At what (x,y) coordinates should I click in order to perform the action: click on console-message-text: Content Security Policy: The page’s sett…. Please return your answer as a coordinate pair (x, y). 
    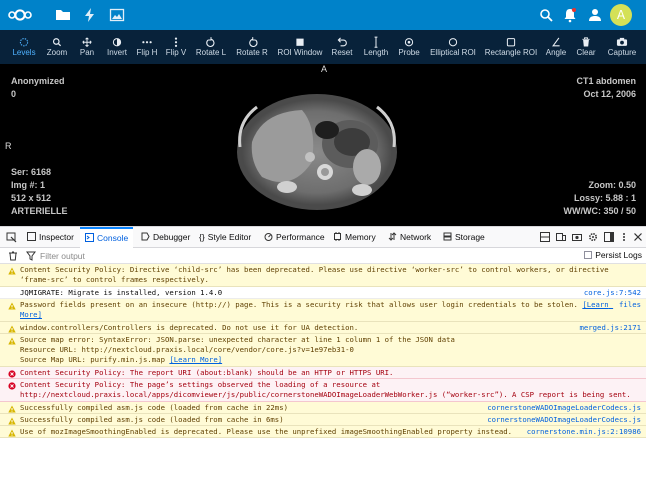
    Looking at the image, I should click on (325, 389).